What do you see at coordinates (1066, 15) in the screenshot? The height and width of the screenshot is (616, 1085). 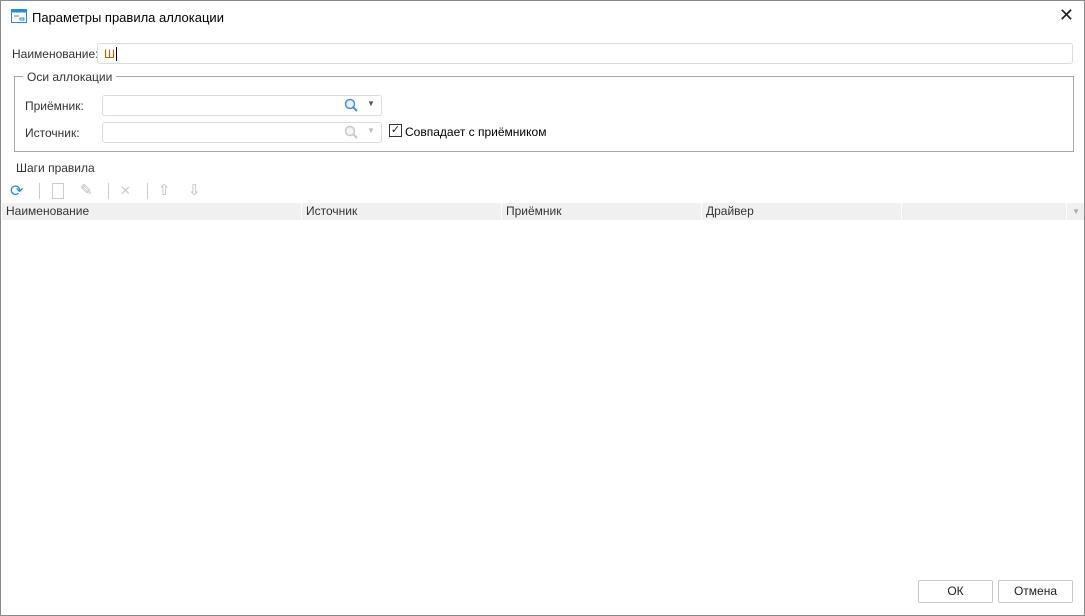 I see `close-icon: ✕` at bounding box center [1066, 15].